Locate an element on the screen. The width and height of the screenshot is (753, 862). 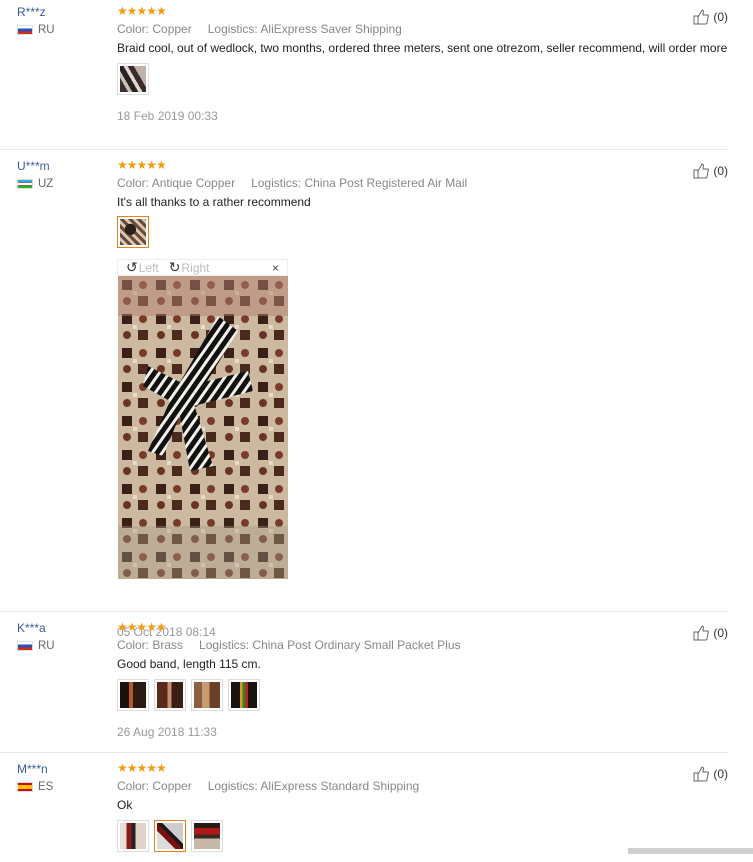
horizontal-scrollbar is located at coordinates (690, 851).